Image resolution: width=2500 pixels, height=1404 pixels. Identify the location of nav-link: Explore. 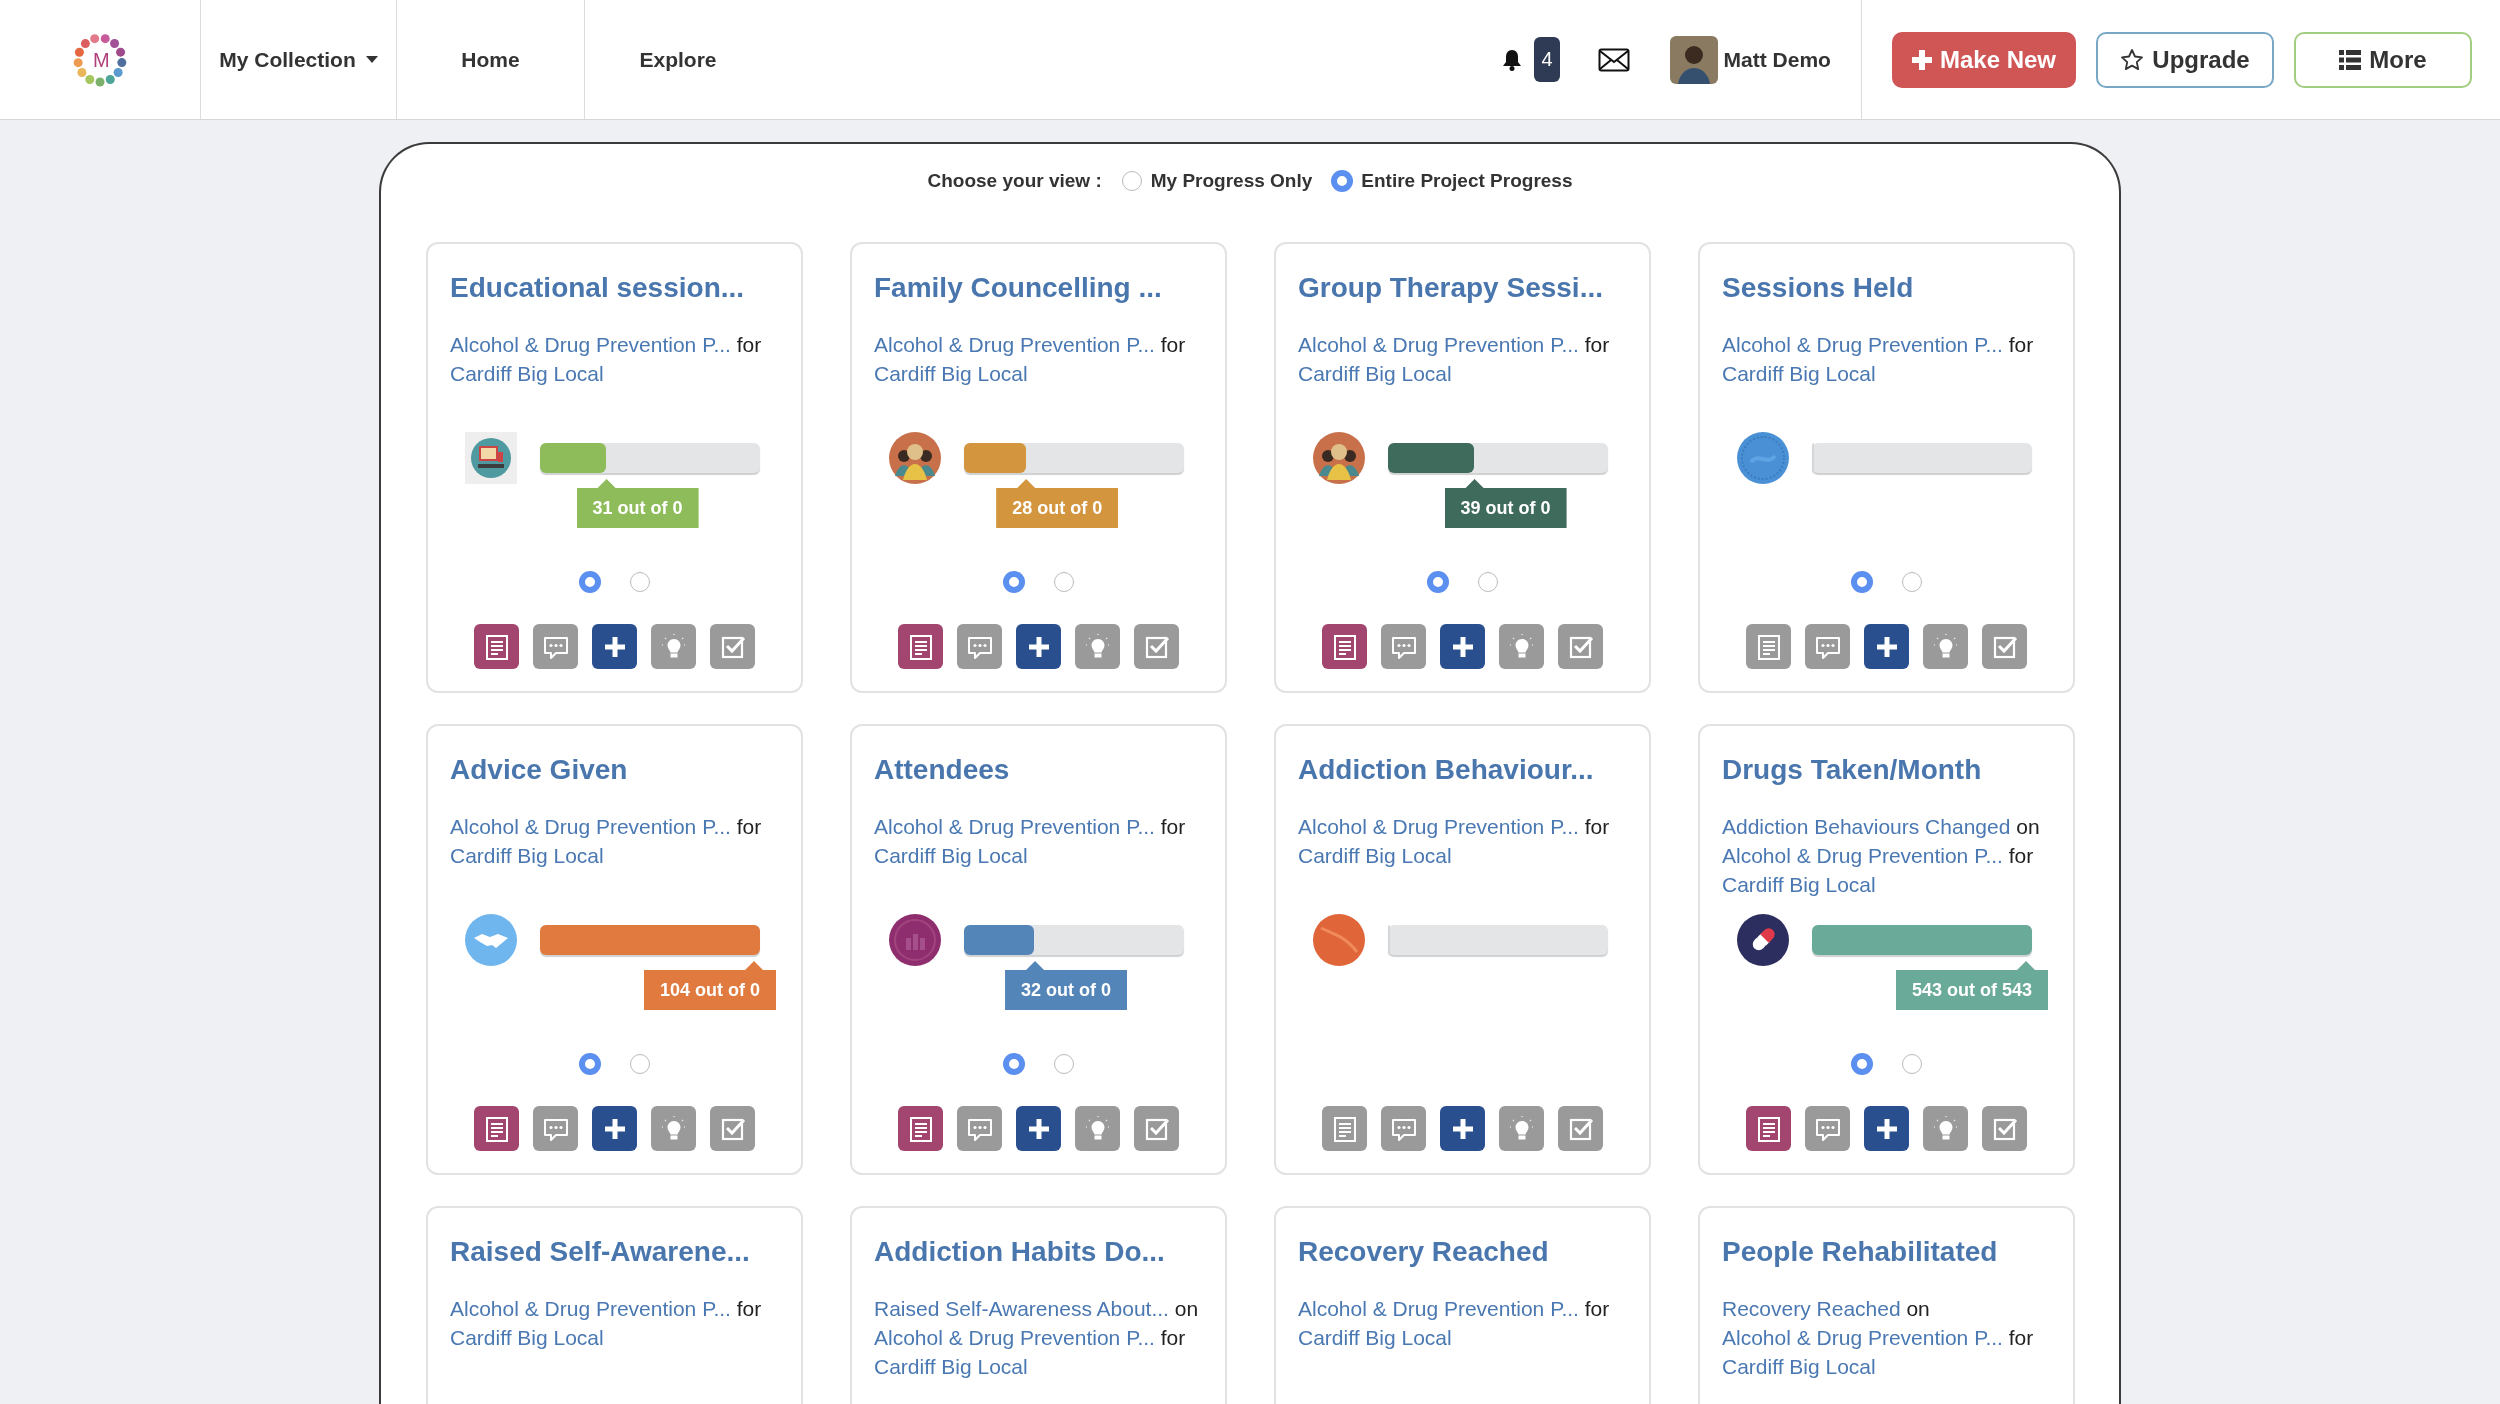
(677, 59).